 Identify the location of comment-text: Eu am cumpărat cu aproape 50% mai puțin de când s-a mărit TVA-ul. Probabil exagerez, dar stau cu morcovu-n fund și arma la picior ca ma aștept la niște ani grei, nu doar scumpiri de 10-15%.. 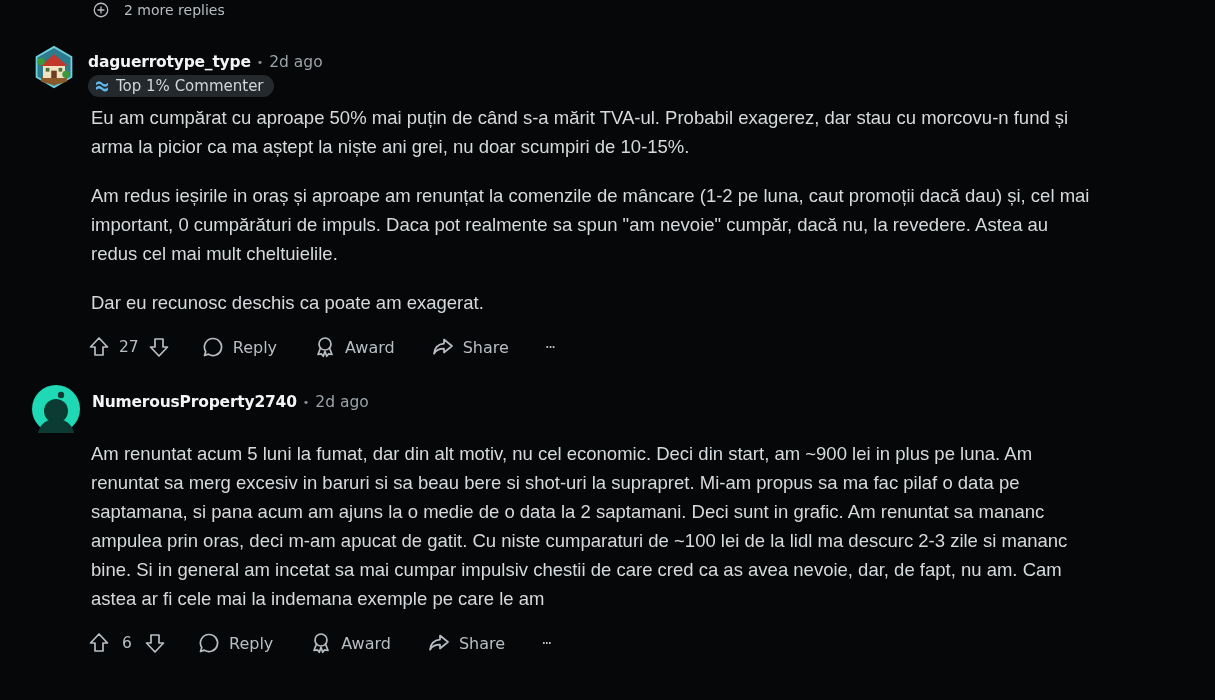
(580, 132).